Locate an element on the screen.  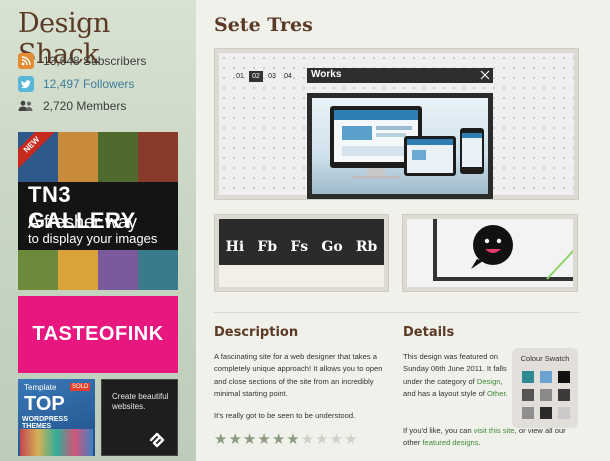
works-bar: Works is located at coordinates (400, 75).